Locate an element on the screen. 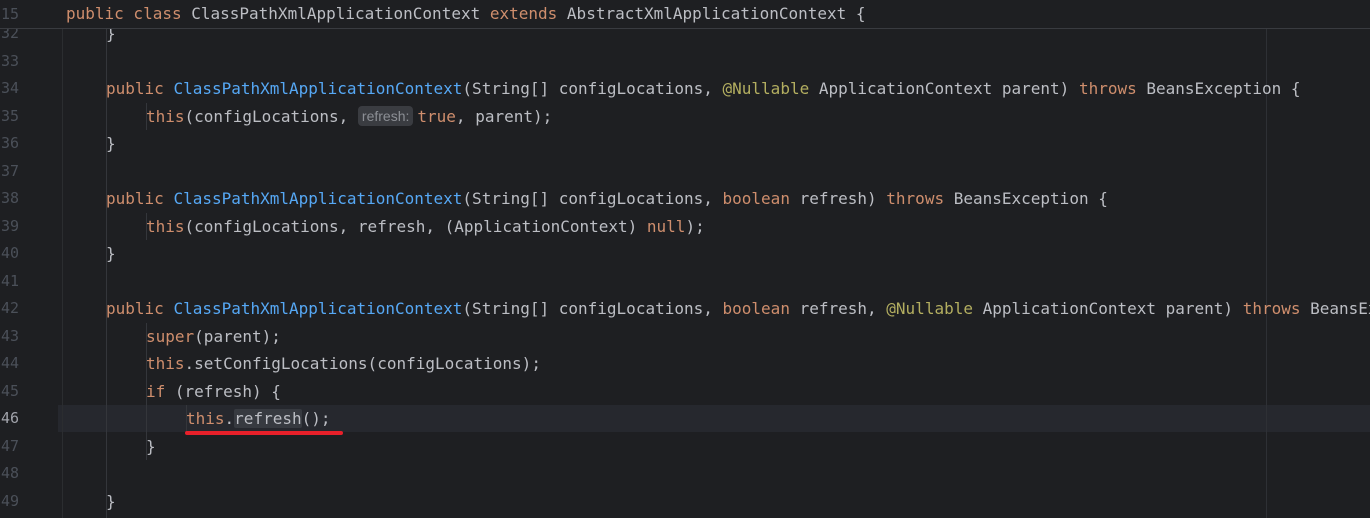 The width and height of the screenshot is (1370, 518). line-number: 48 is located at coordinates (9, 473).